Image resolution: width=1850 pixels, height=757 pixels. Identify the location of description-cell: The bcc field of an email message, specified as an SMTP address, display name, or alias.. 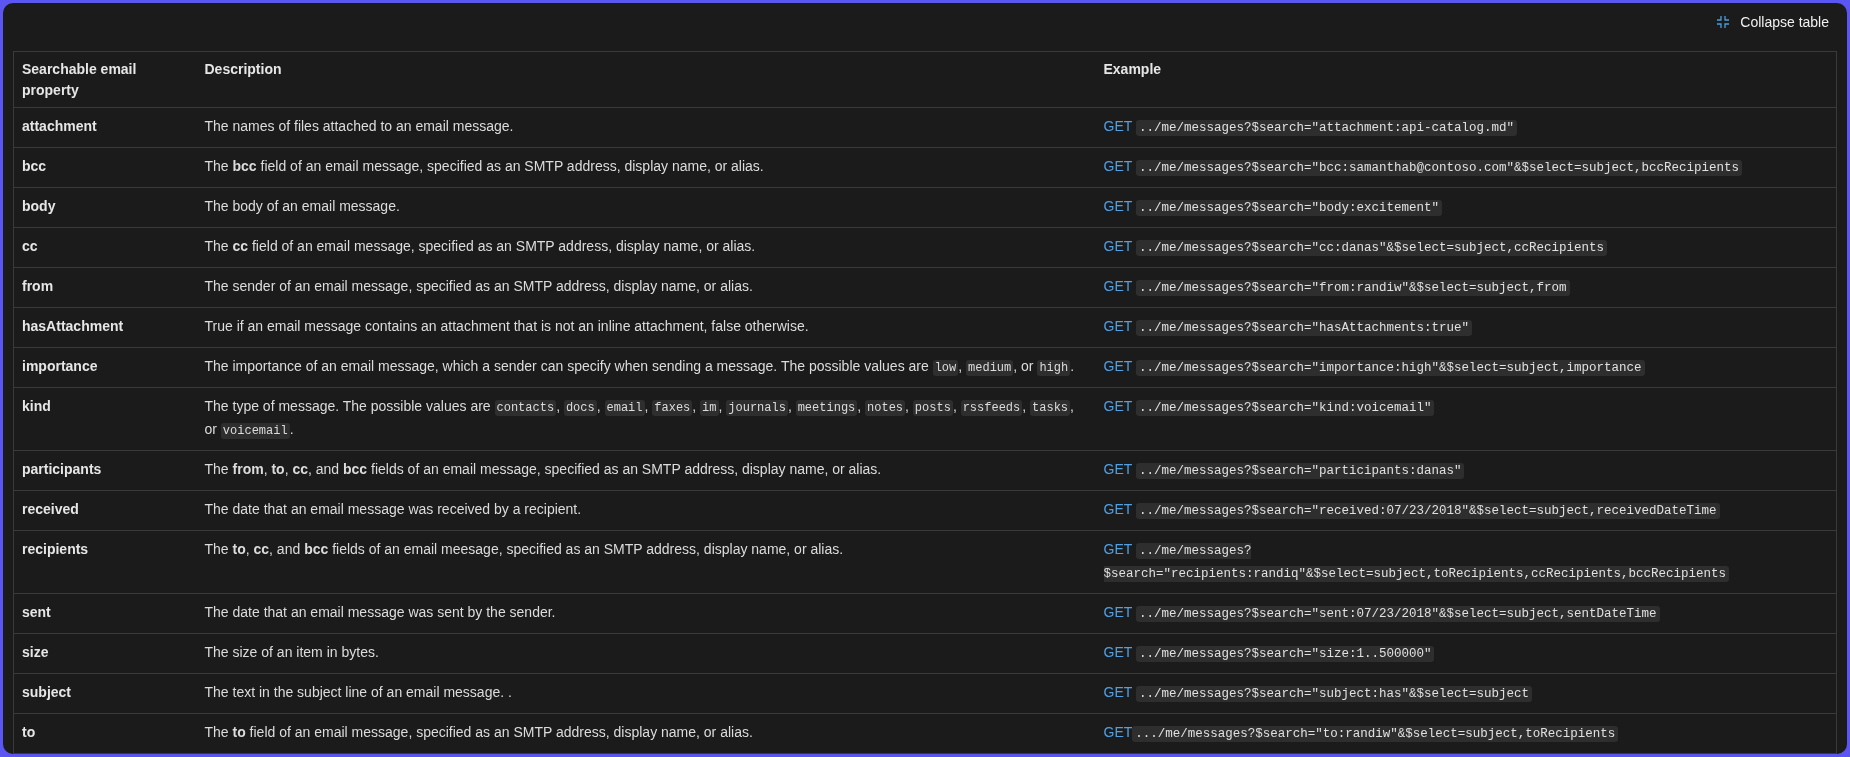
(646, 167).